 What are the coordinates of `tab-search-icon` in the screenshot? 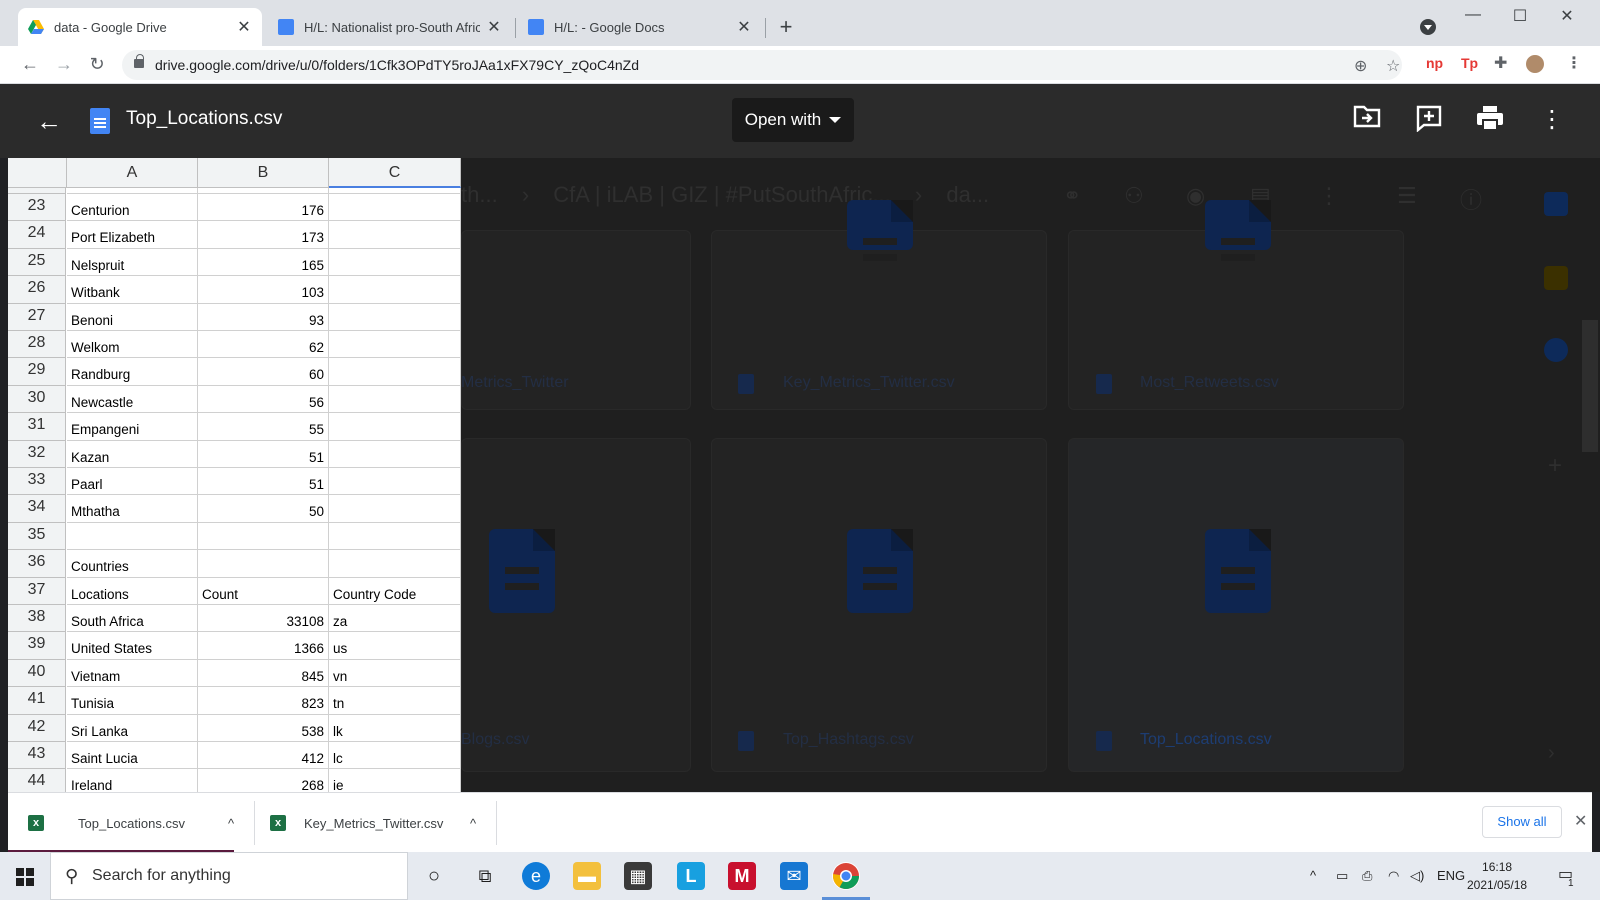 It's located at (1428, 27).